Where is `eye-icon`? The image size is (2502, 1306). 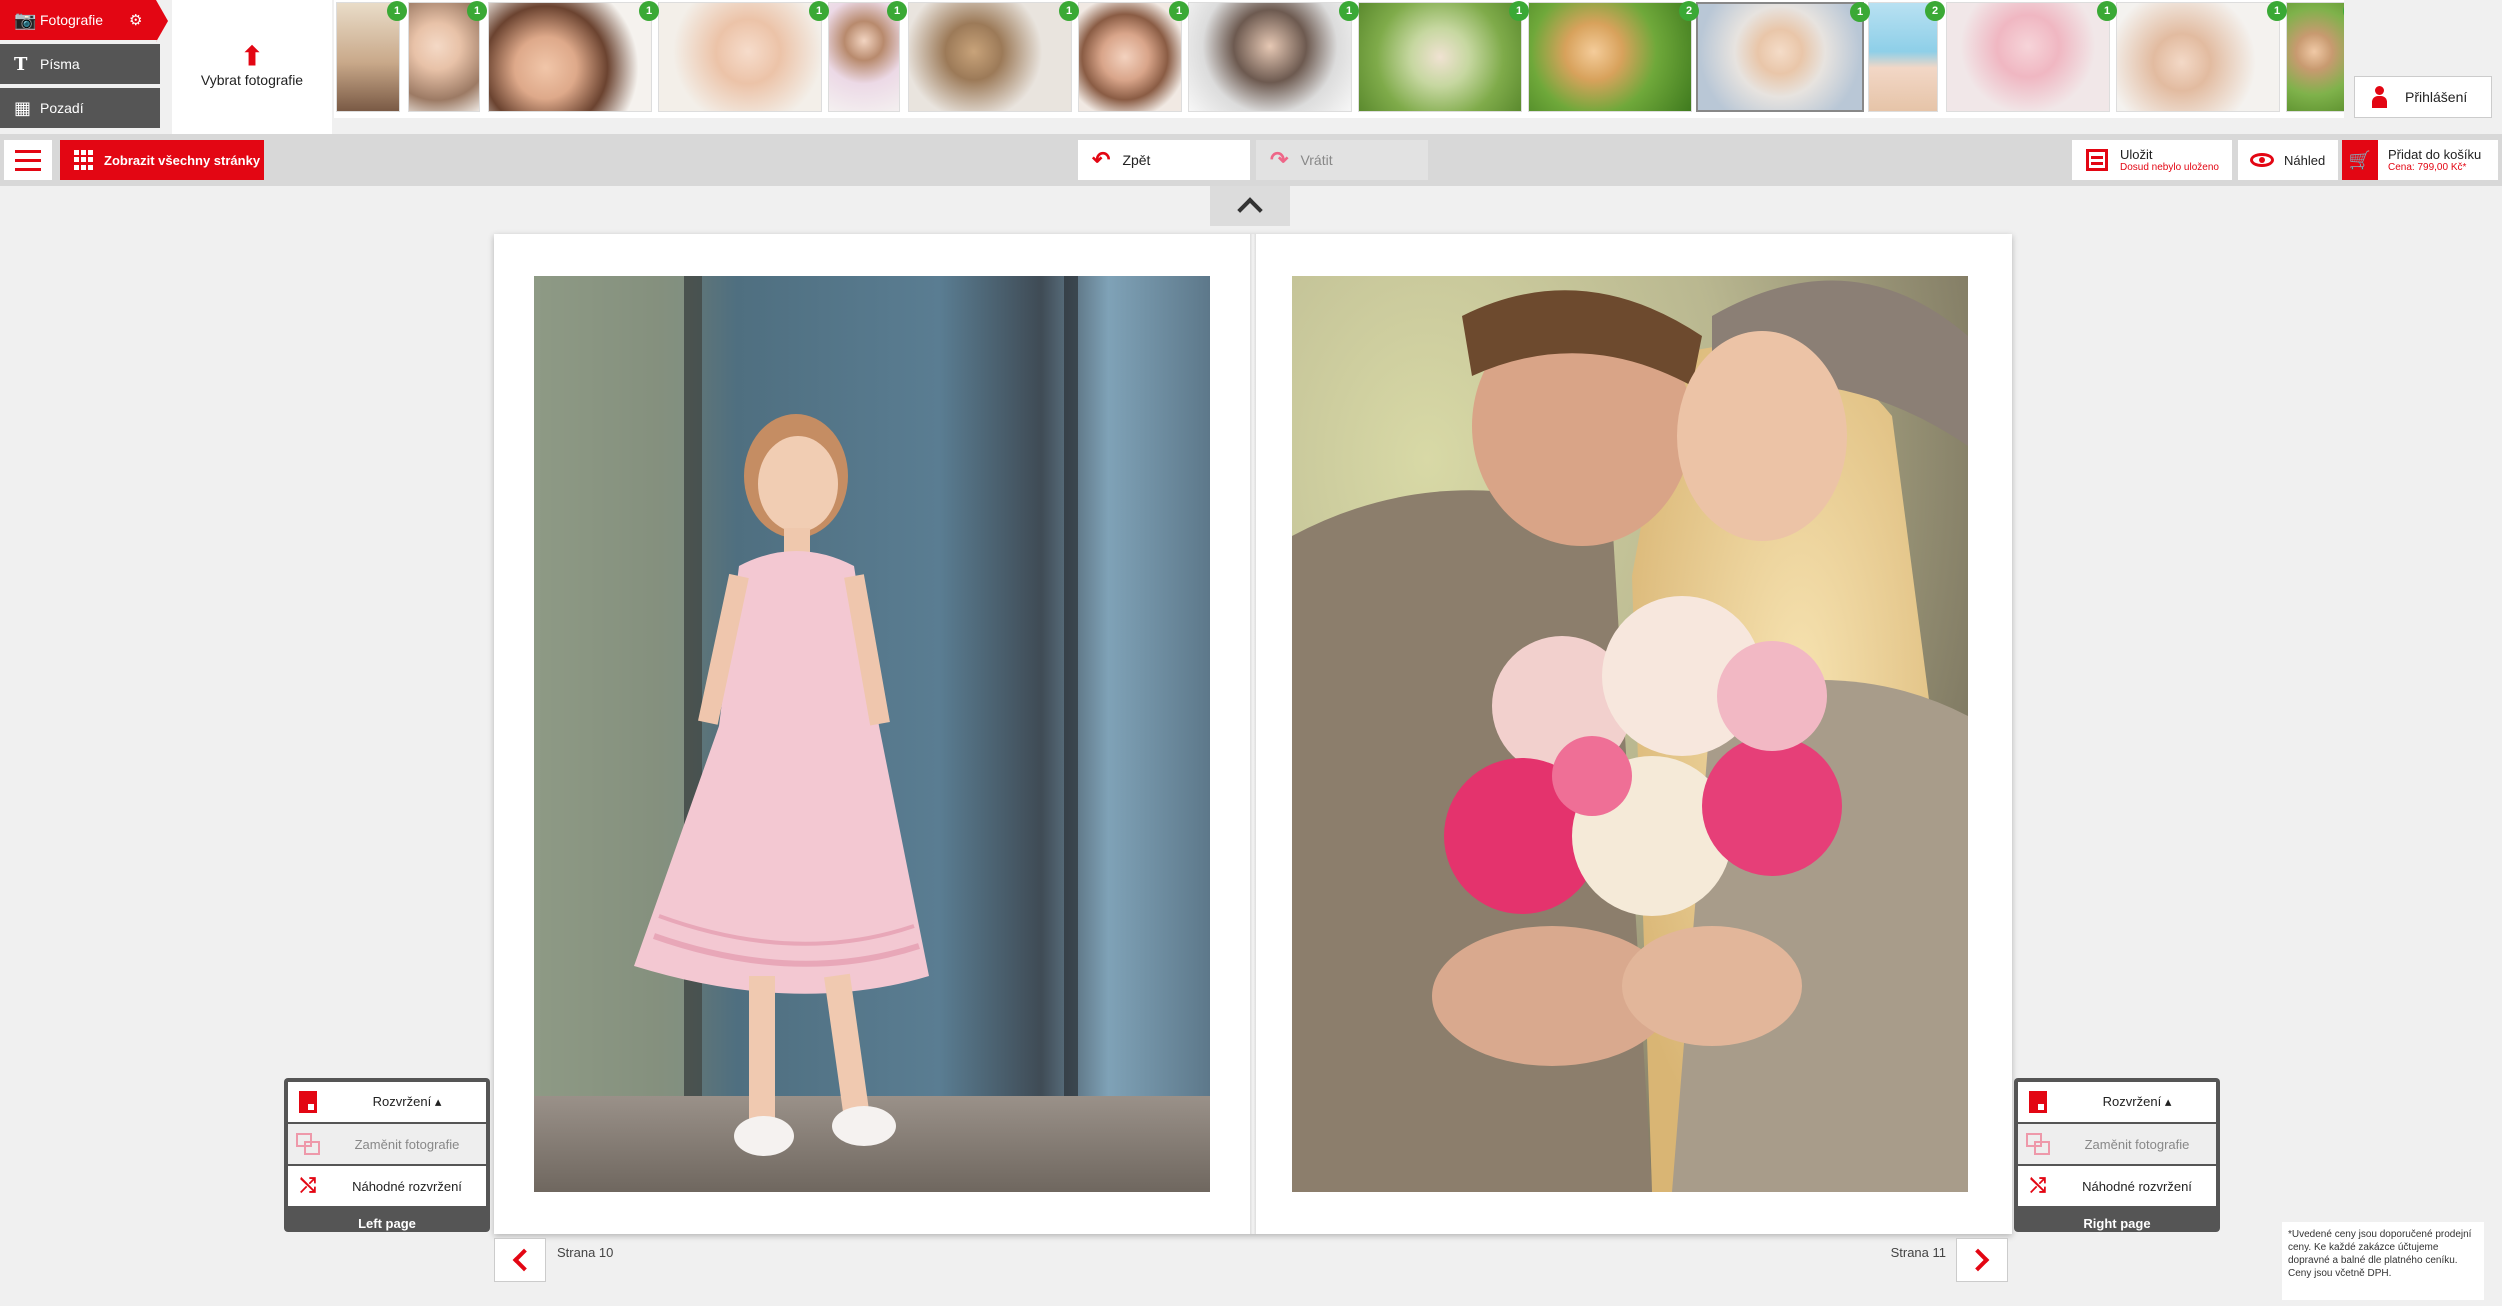 eye-icon is located at coordinates (2262, 160).